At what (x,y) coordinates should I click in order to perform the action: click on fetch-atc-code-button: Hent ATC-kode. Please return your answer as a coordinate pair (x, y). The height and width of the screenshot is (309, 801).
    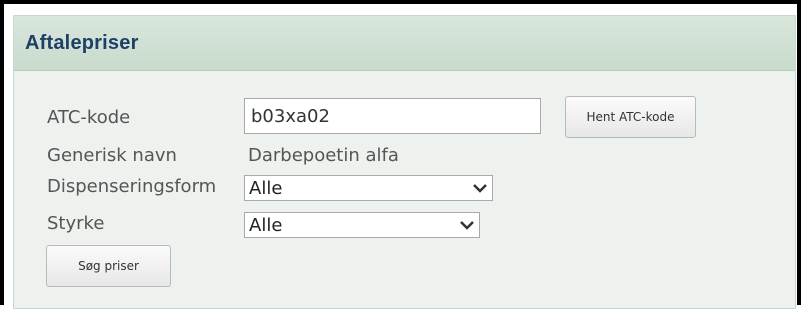
    Looking at the image, I should click on (630, 117).